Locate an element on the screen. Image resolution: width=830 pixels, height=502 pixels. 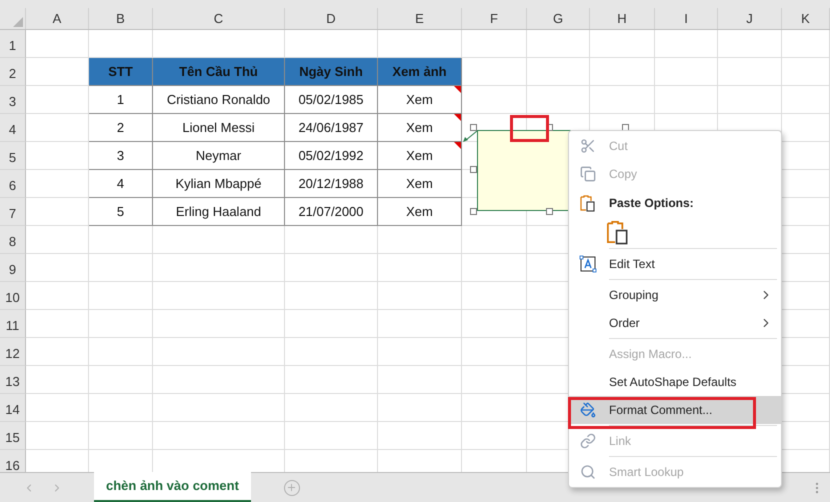
row-header: 11 is located at coordinates (13, 324).